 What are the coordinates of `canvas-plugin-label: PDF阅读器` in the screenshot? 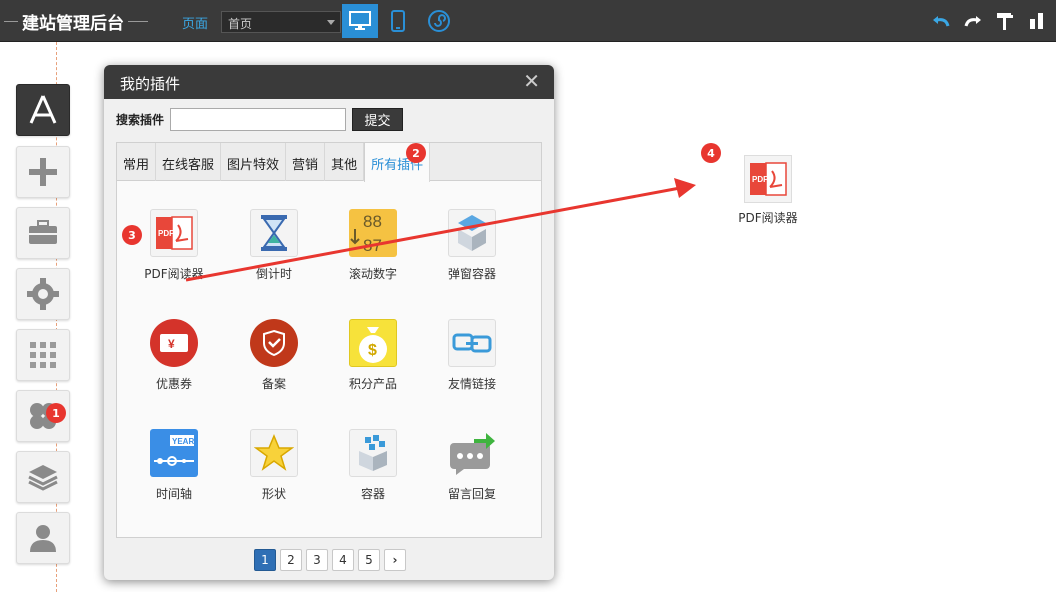 It's located at (768, 218).